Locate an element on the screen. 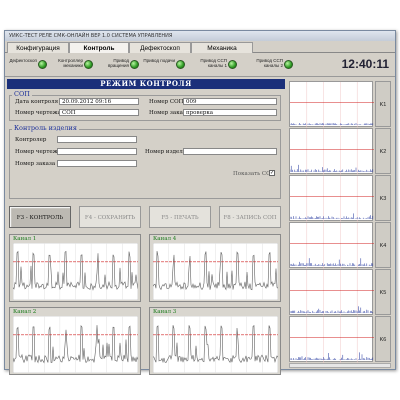  item-group-title: Контроль изделия is located at coordinates (45, 128).